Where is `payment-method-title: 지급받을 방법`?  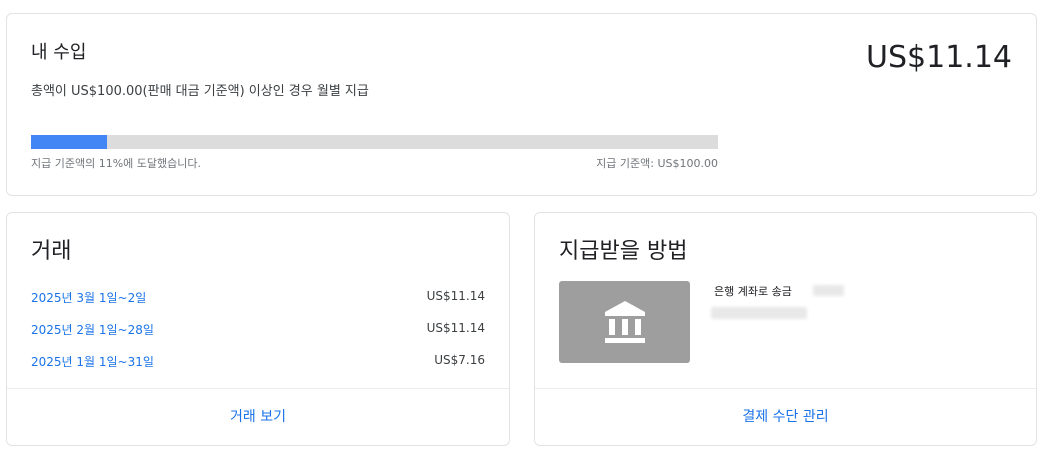
payment-method-title: 지급받을 방법 is located at coordinates (623, 251).